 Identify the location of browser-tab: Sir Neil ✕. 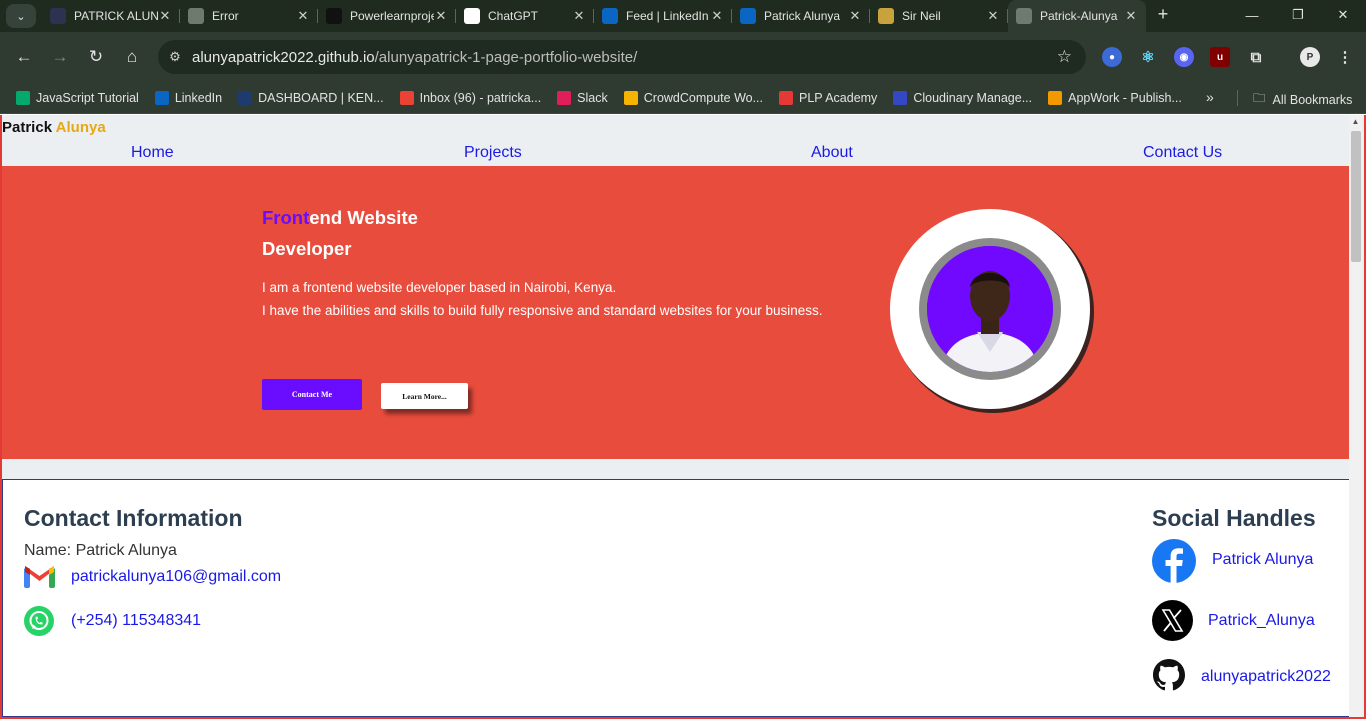
(939, 16).